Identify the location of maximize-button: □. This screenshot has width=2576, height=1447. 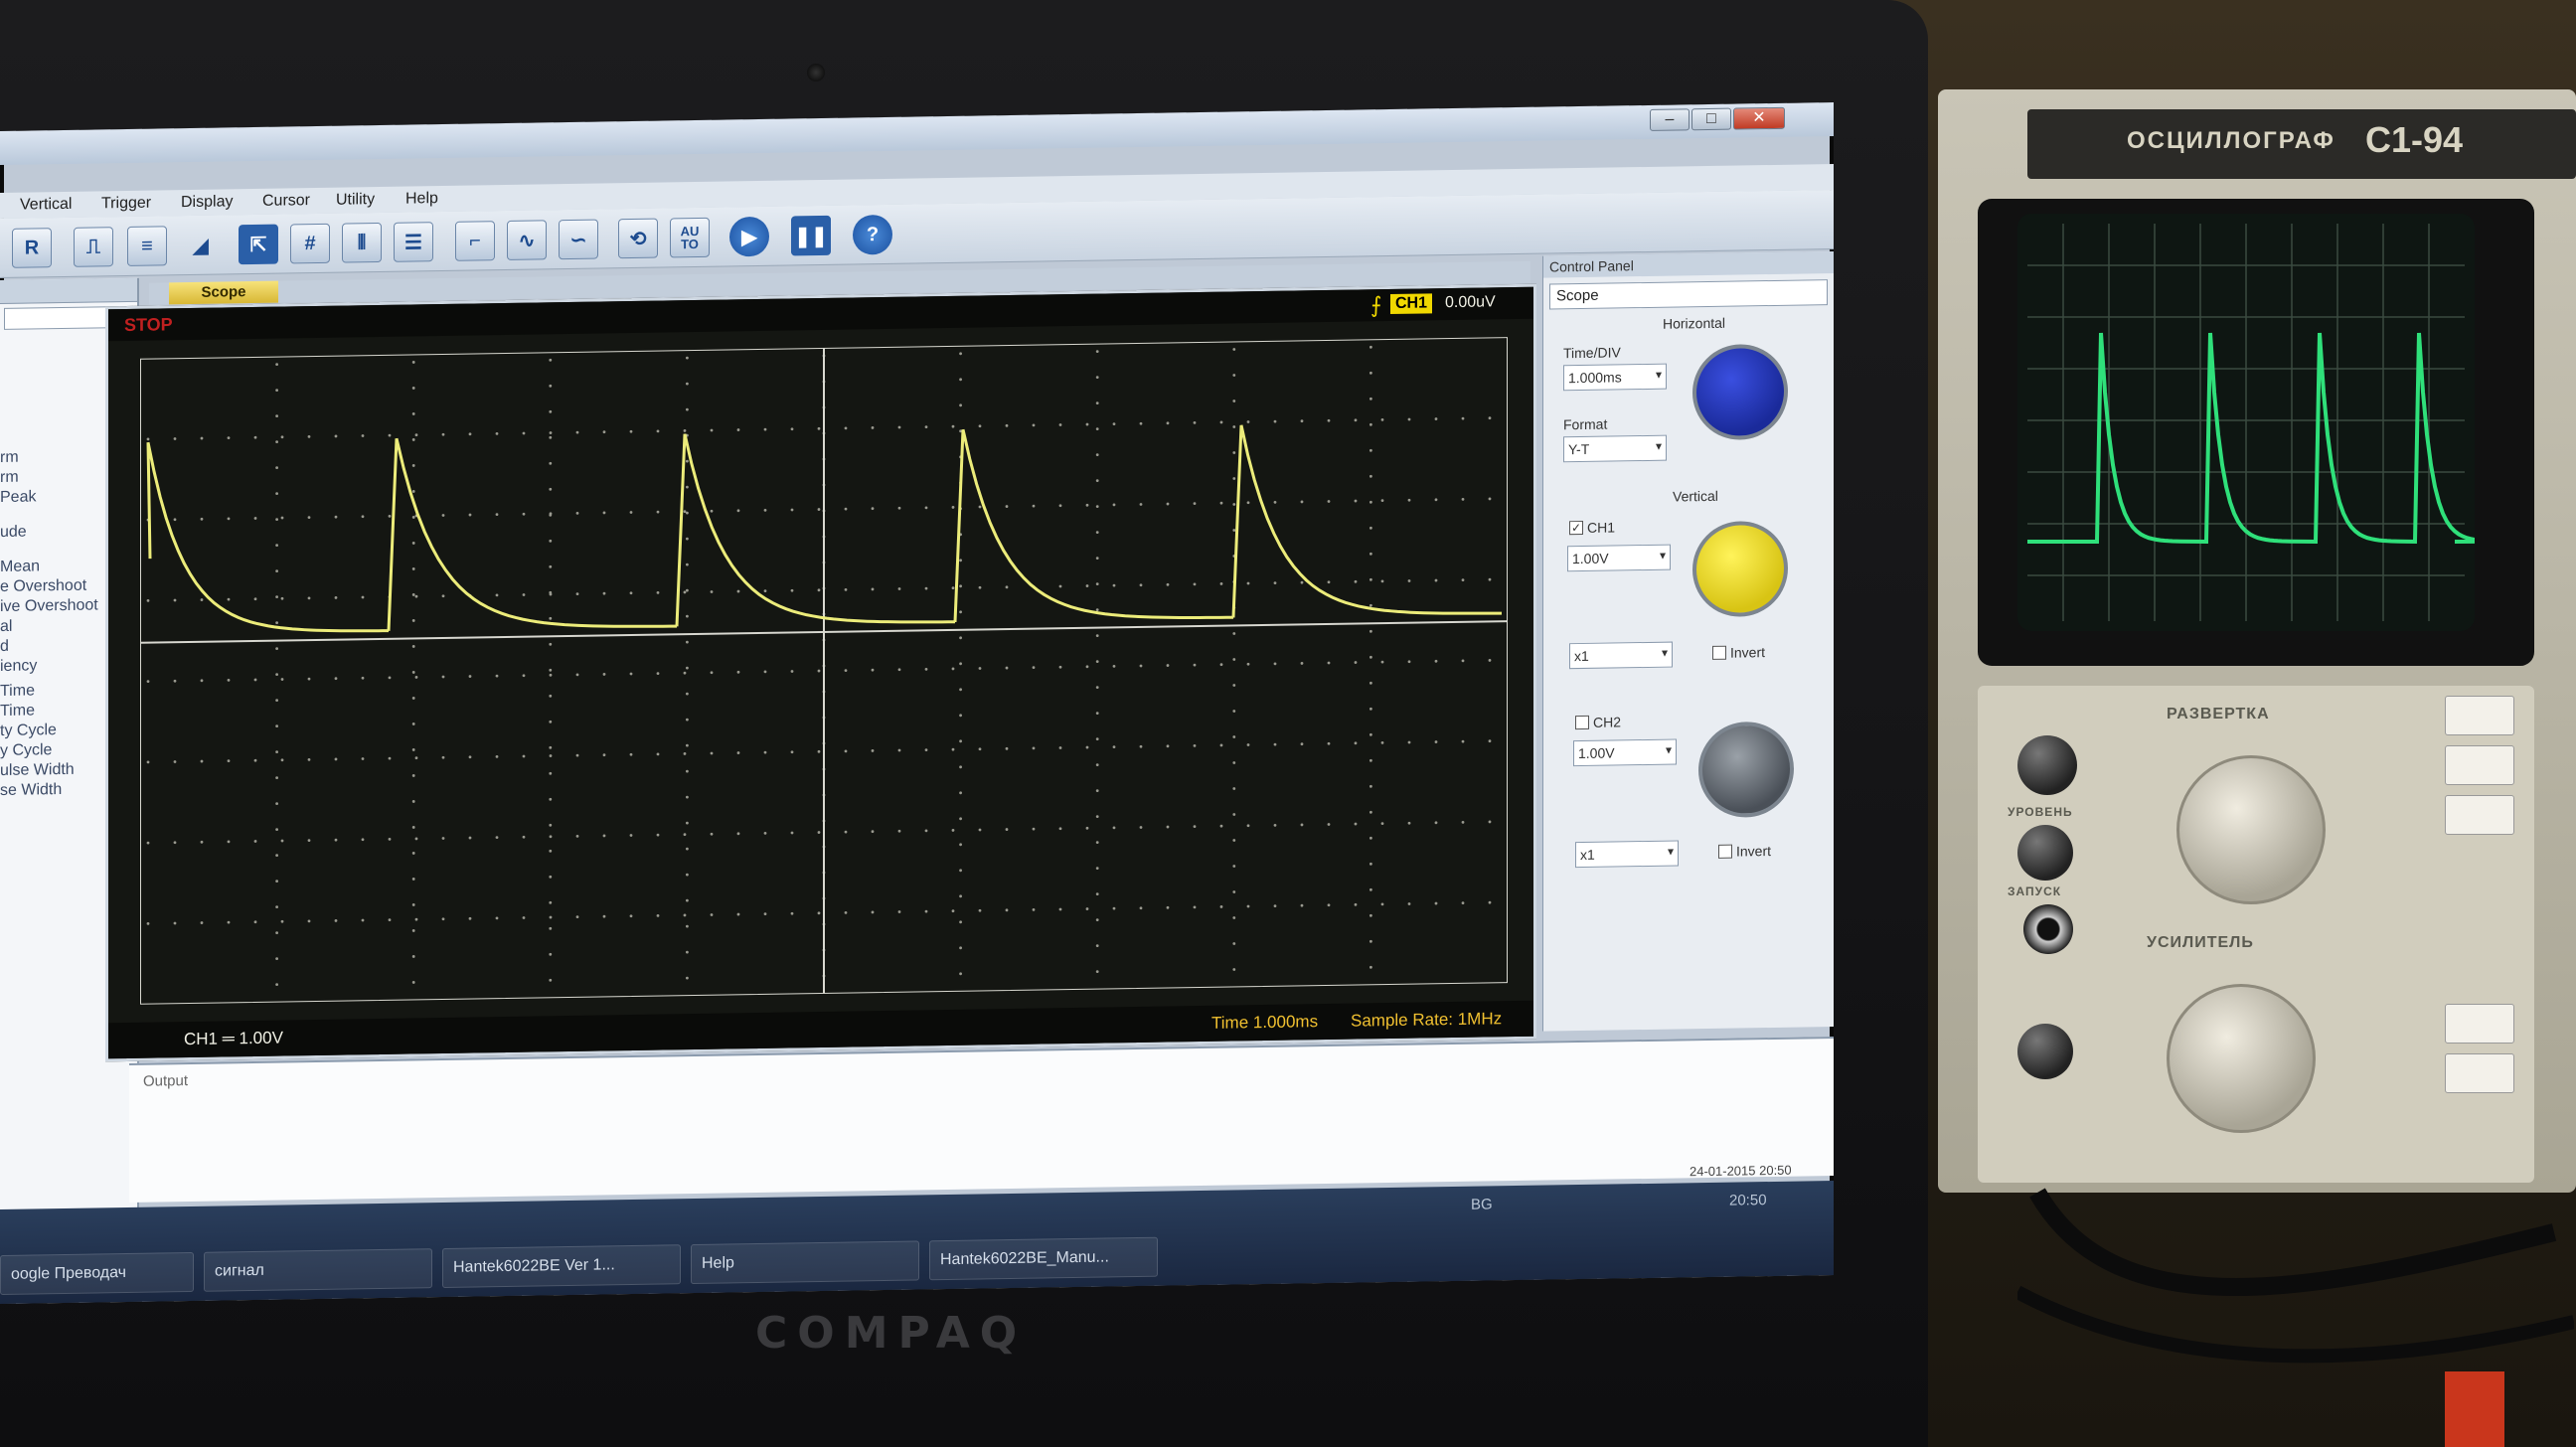
(1711, 119).